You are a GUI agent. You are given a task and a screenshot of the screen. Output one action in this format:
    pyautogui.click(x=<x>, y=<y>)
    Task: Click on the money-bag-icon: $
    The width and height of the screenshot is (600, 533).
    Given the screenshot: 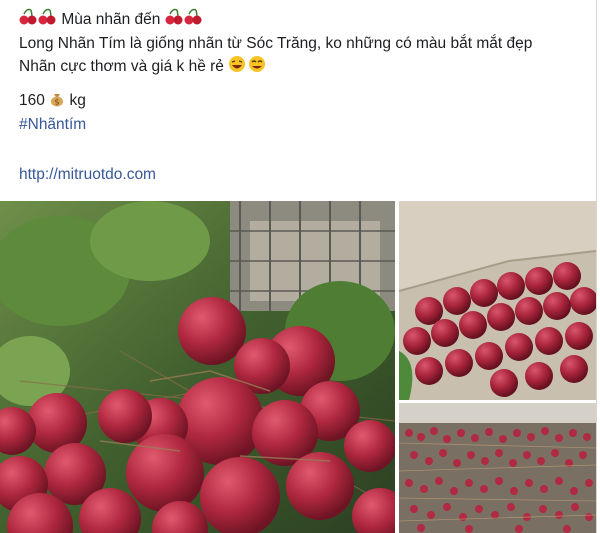 What is the action you would take?
    pyautogui.click(x=57, y=102)
    